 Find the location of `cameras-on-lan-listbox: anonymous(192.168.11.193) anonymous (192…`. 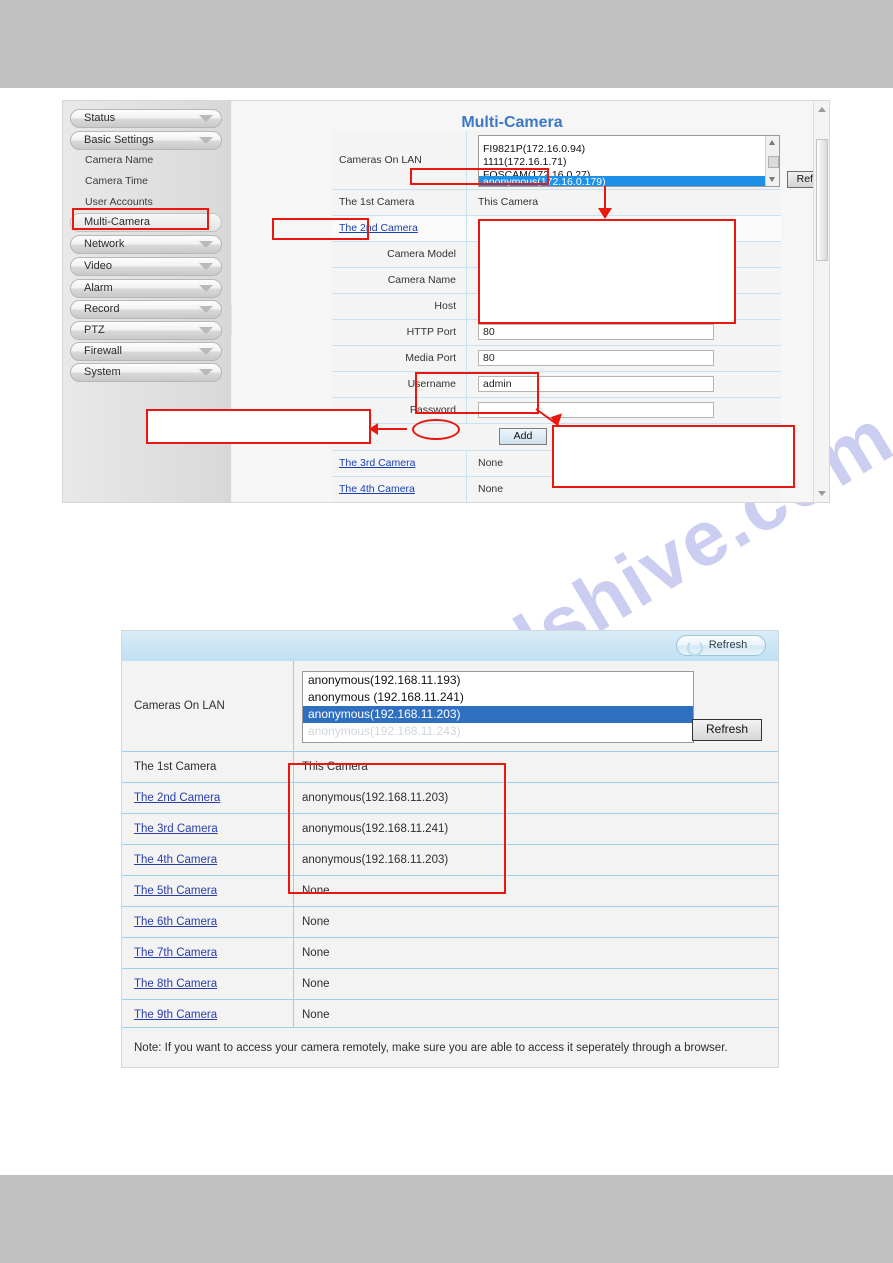

cameras-on-lan-listbox: anonymous(192.168.11.193) anonymous (192… is located at coordinates (498, 707).